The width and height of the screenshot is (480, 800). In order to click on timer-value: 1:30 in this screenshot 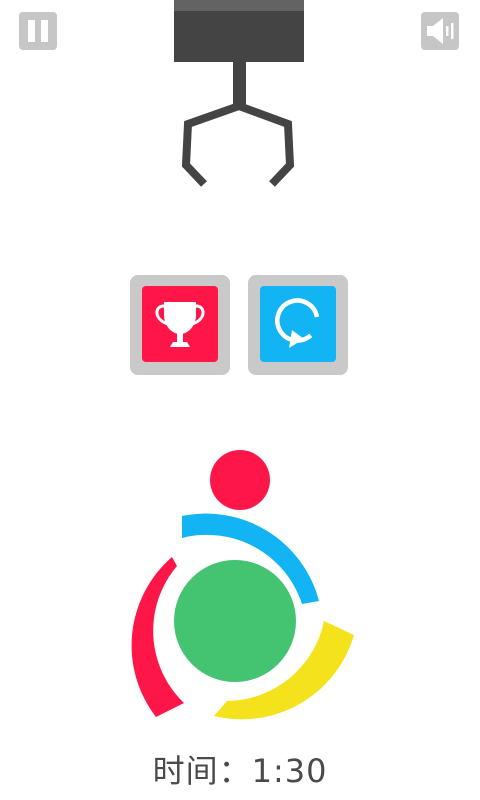, I will do `click(289, 771)`.